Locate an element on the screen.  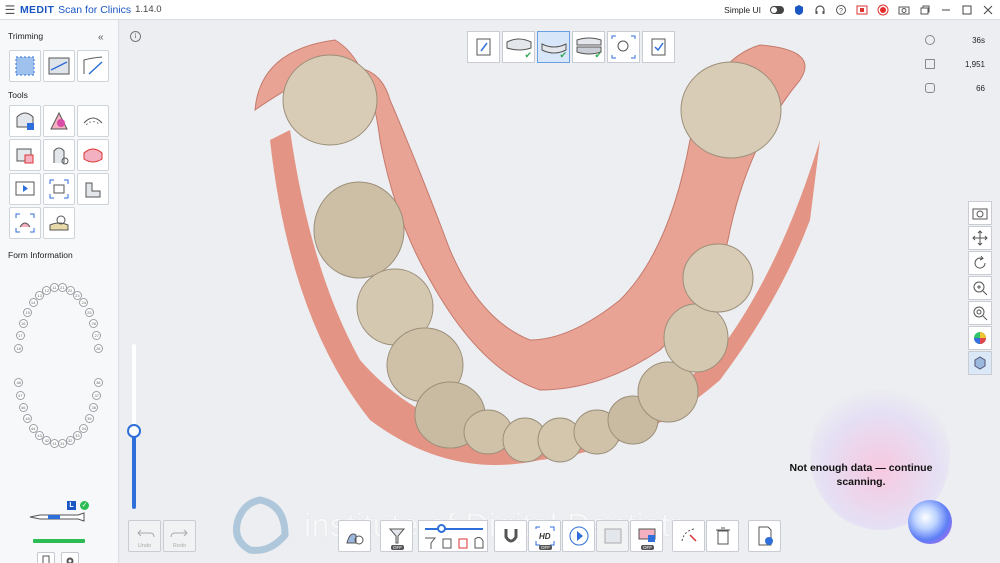
document-check-icon is located at coordinates (765, 536).